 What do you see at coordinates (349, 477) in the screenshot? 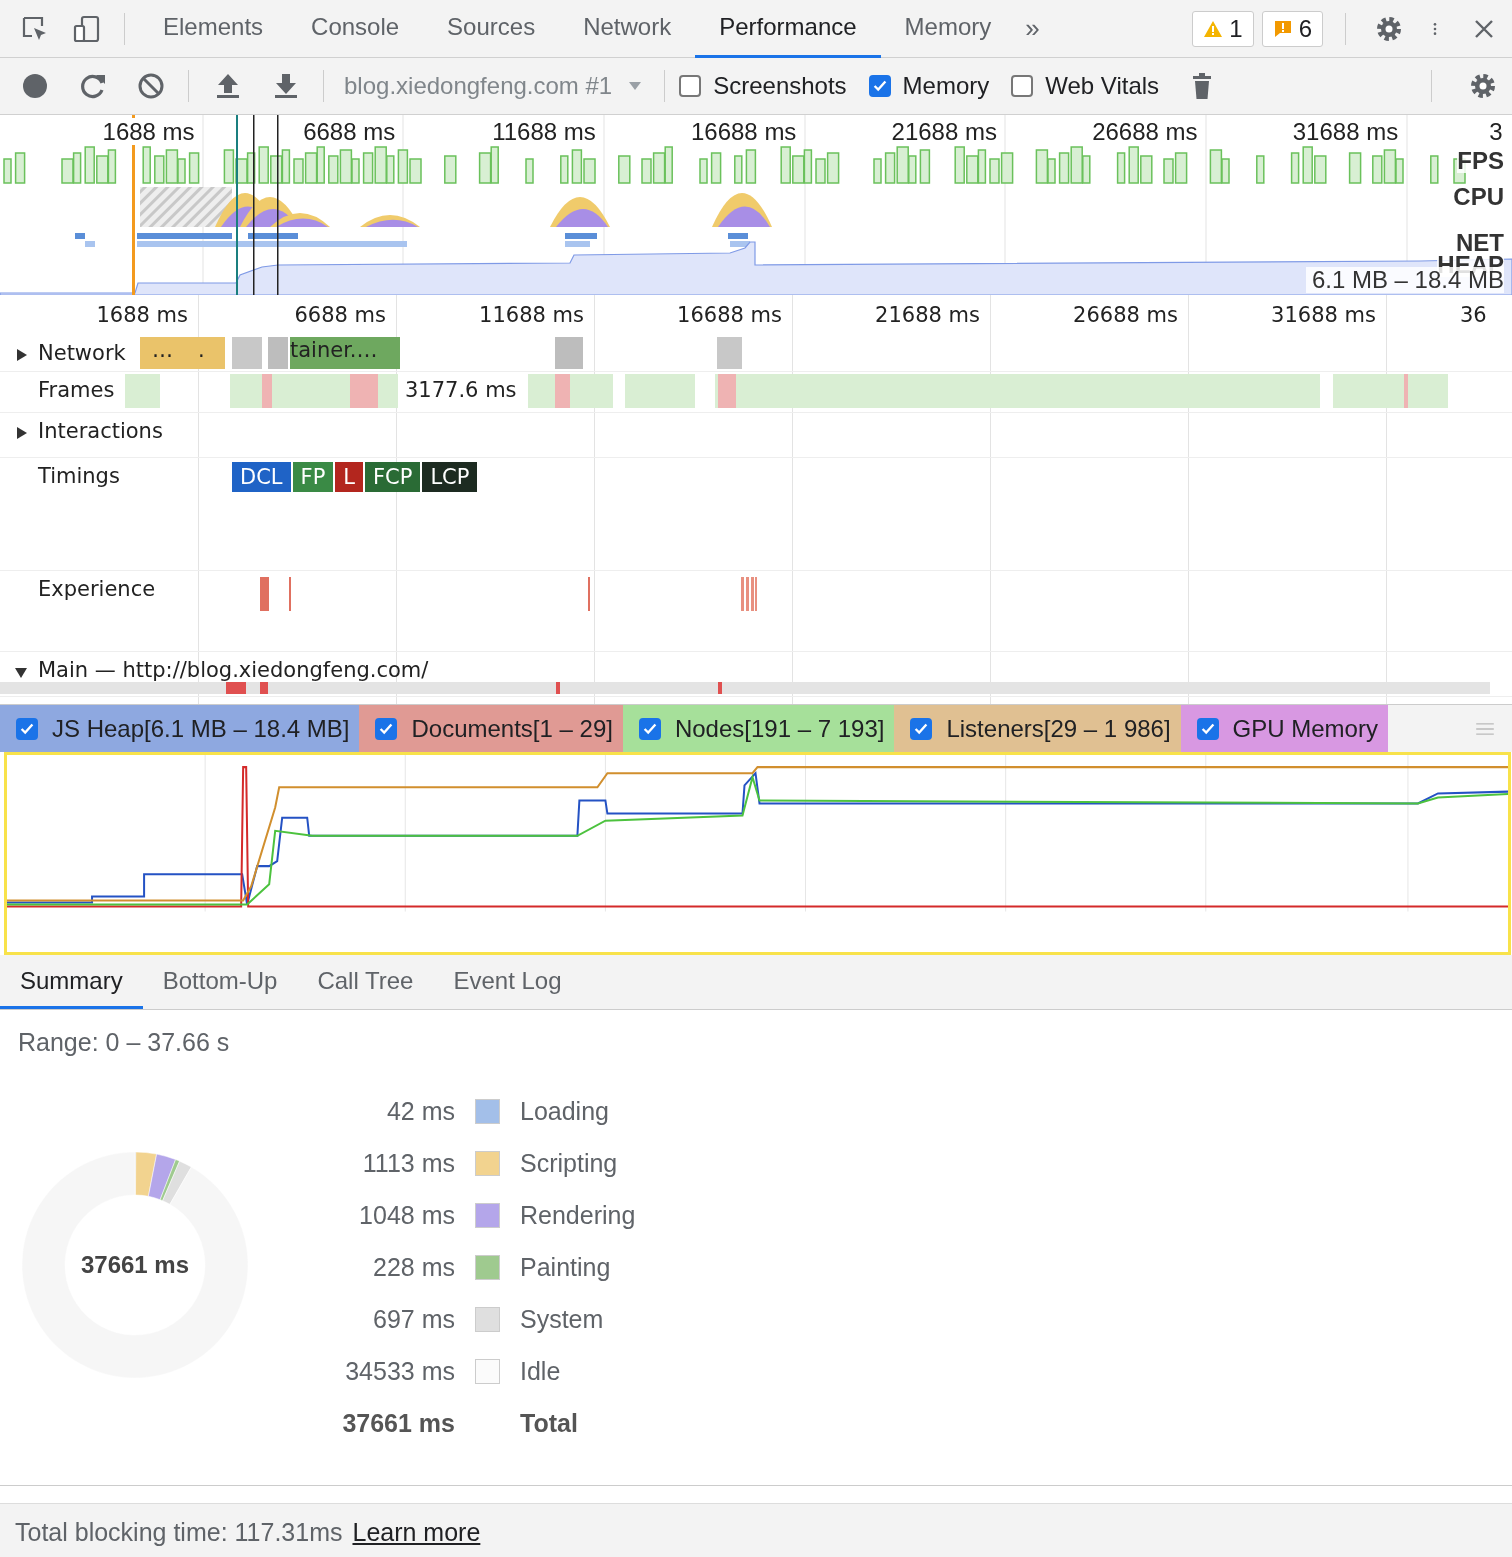
I see `timing-marker: L` at bounding box center [349, 477].